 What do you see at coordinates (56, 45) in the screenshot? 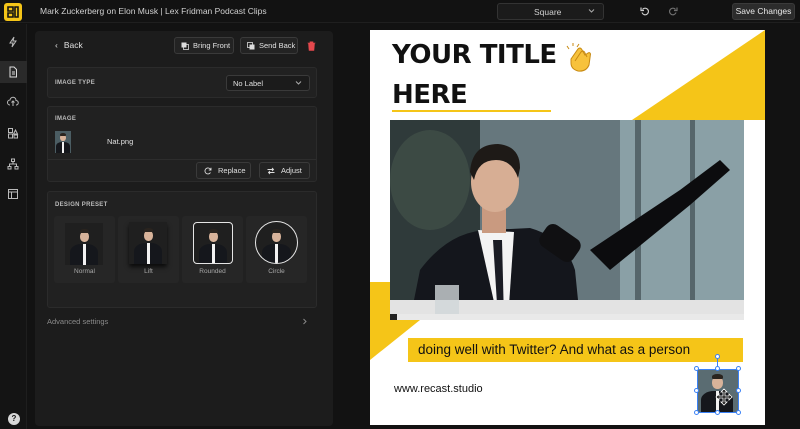
I see `chevron-left-icon: ‹` at bounding box center [56, 45].